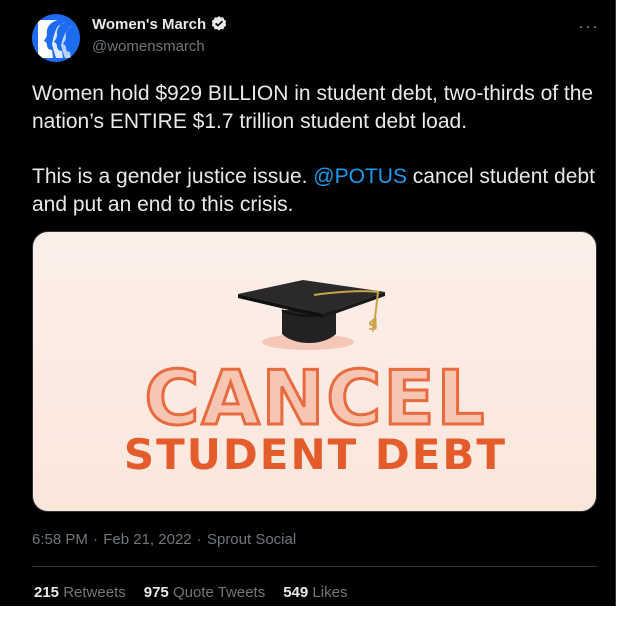 The width and height of the screenshot is (629, 644). What do you see at coordinates (315, 398) in the screenshot?
I see `image-headline: CANCEL` at bounding box center [315, 398].